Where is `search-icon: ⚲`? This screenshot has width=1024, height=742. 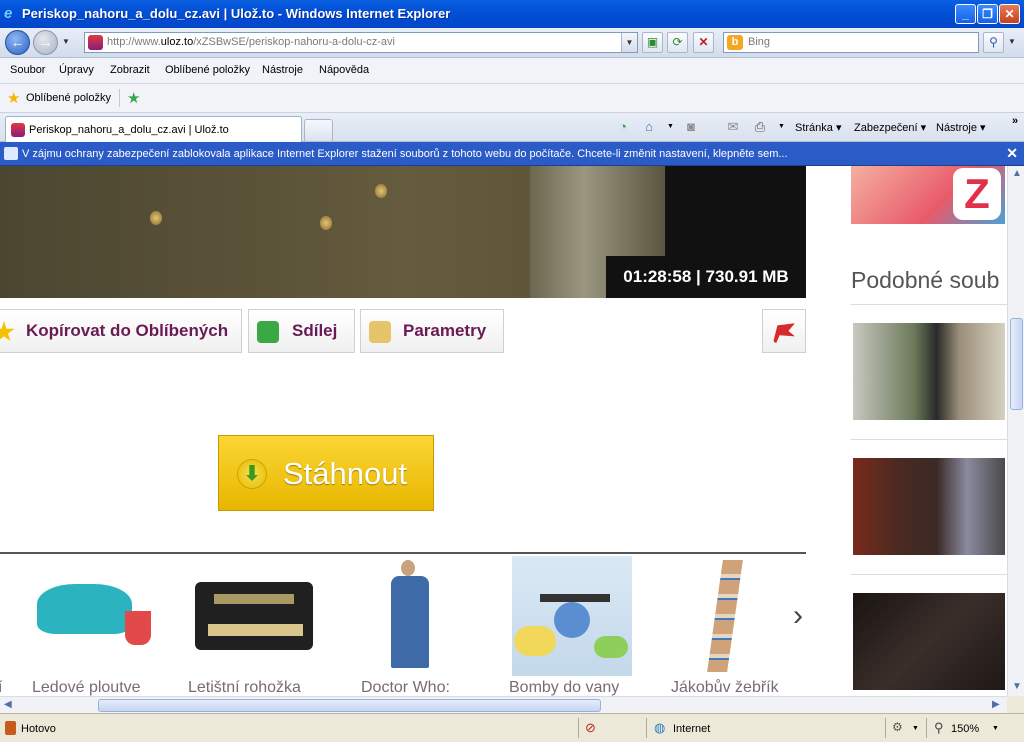 search-icon: ⚲ is located at coordinates (993, 42).